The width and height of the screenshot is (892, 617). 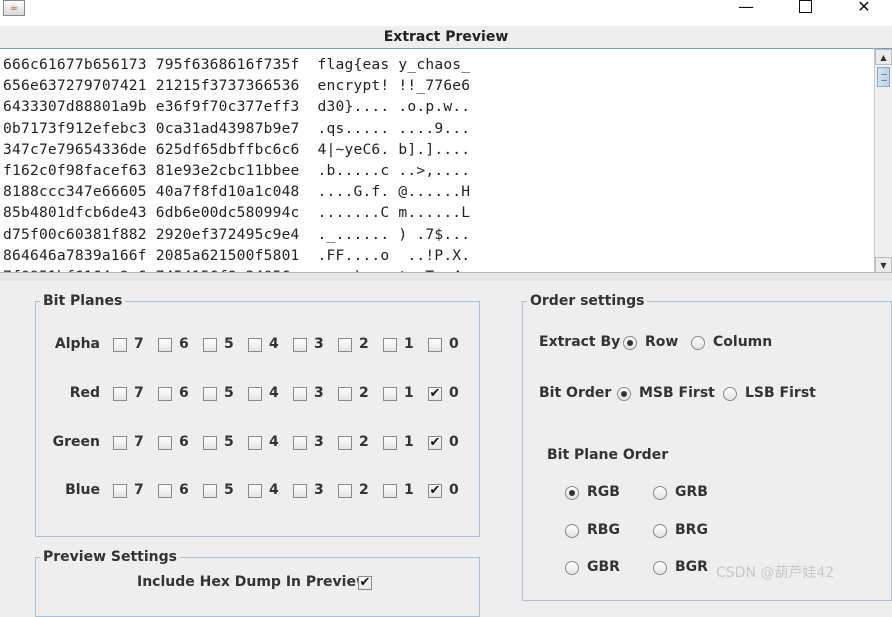 I want to click on bit-plane-order-brg-radio, so click(x=660, y=531).